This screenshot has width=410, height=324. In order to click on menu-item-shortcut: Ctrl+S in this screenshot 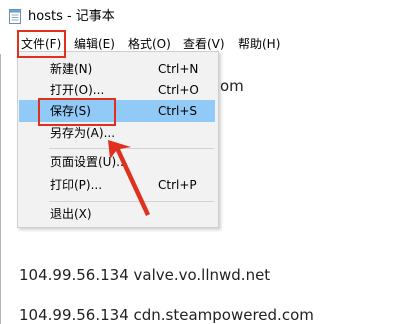, I will do `click(178, 111)`.